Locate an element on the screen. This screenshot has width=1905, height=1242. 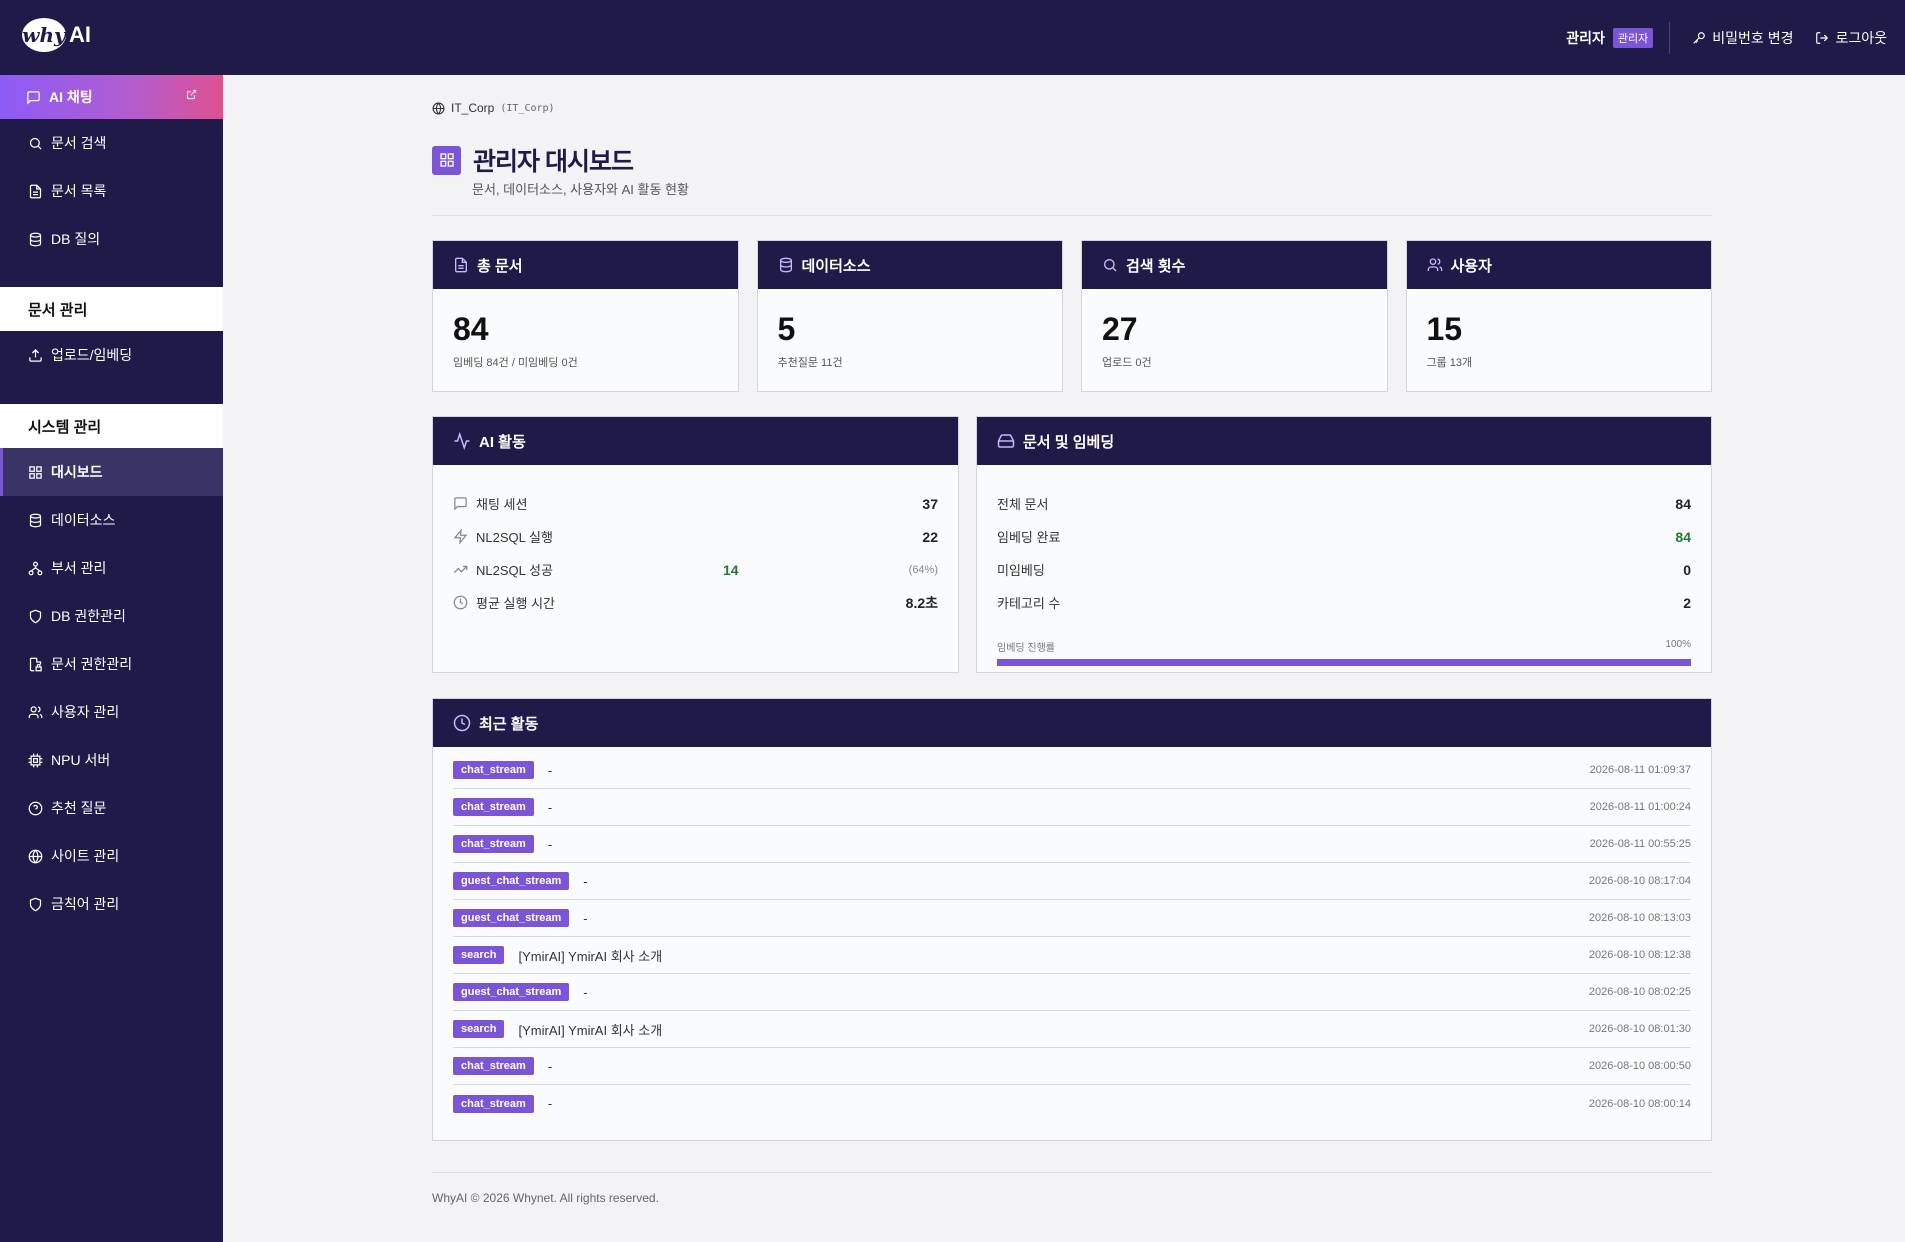
sidebar-item-dashboard: 대시보드 is located at coordinates (111, 472).